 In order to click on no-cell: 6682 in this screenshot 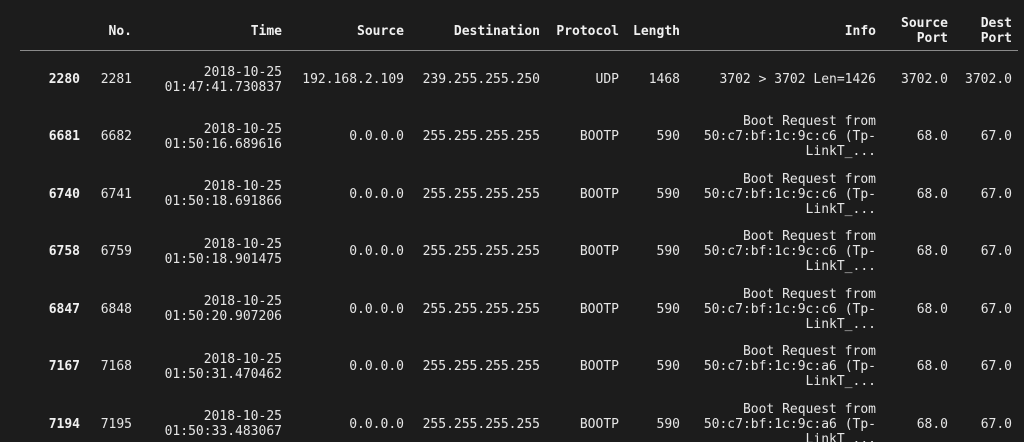, I will do `click(116, 137)`.